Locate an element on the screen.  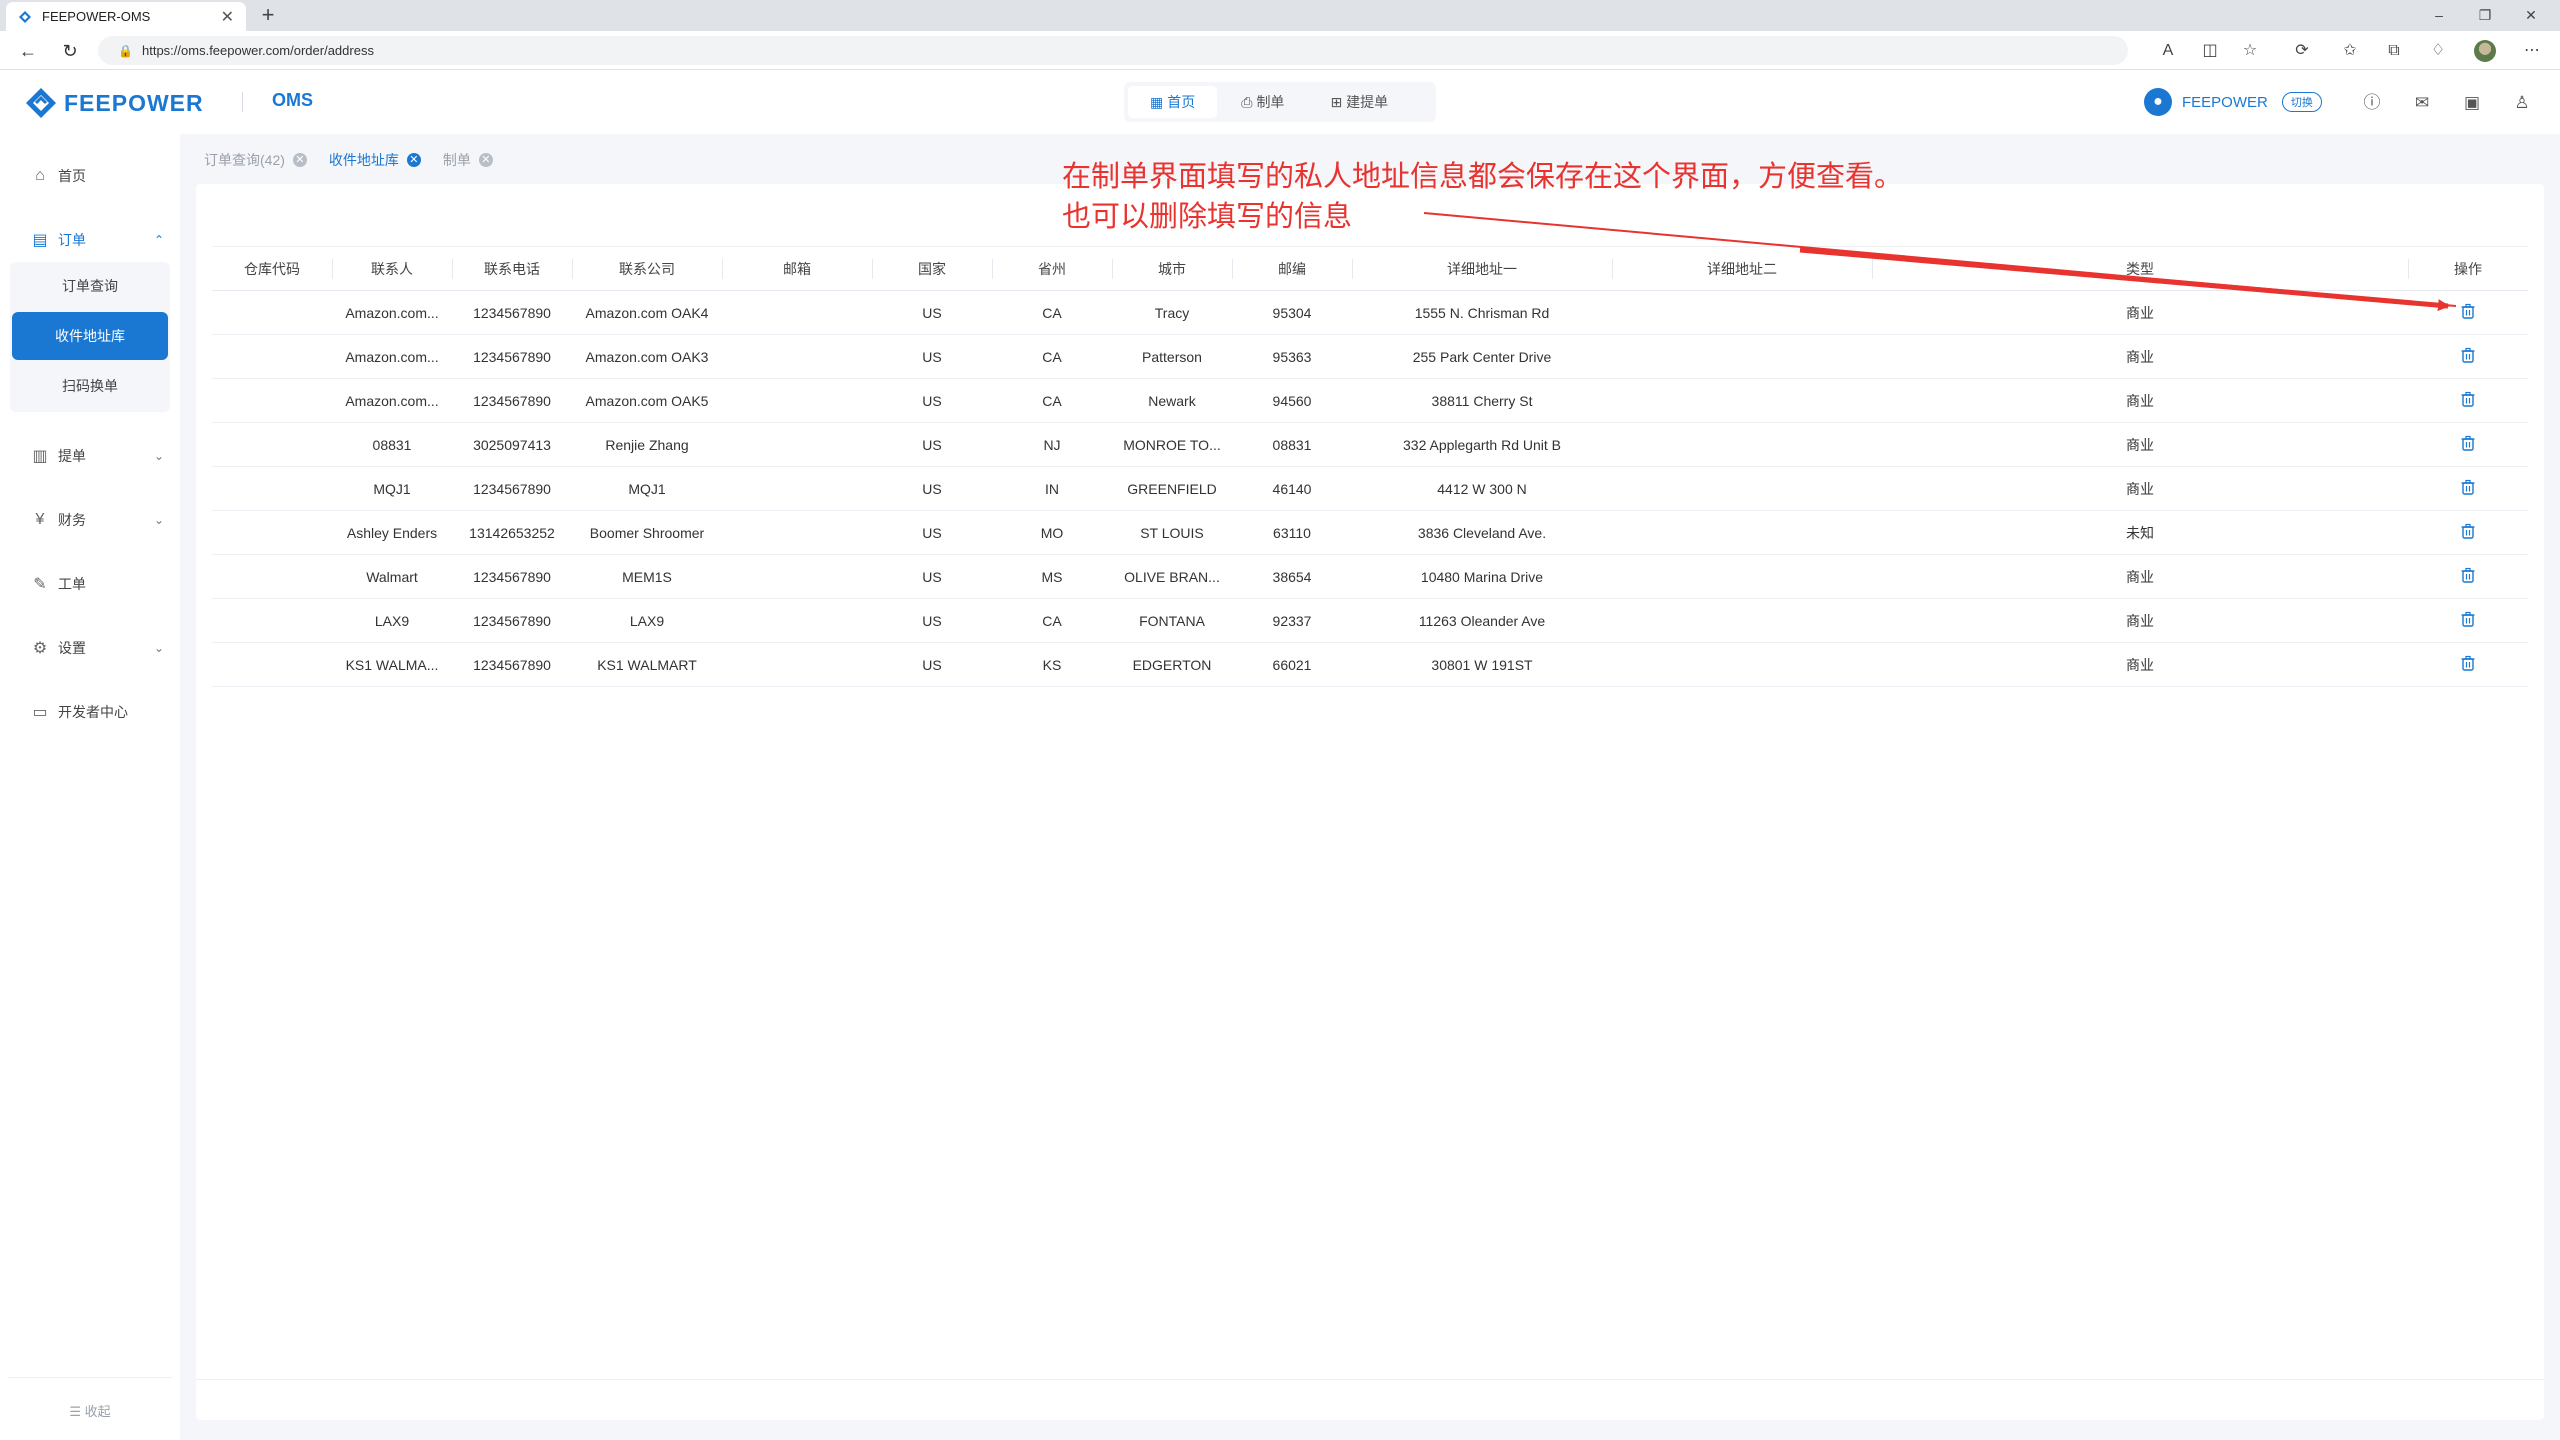
restore-icon: ❐ is located at coordinates (2485, 15).